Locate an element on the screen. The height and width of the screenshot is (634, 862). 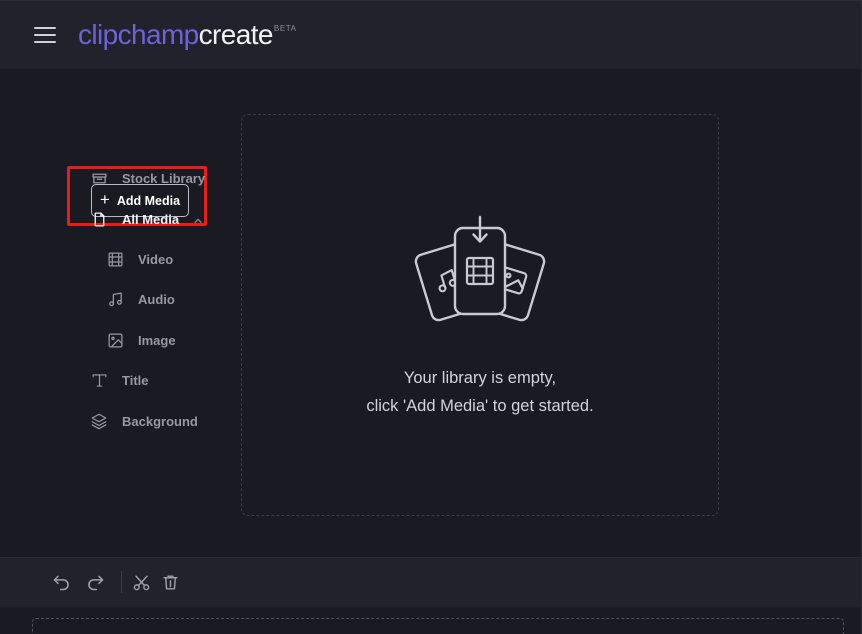
sidebar-item-video: Video is located at coordinates (138, 259).